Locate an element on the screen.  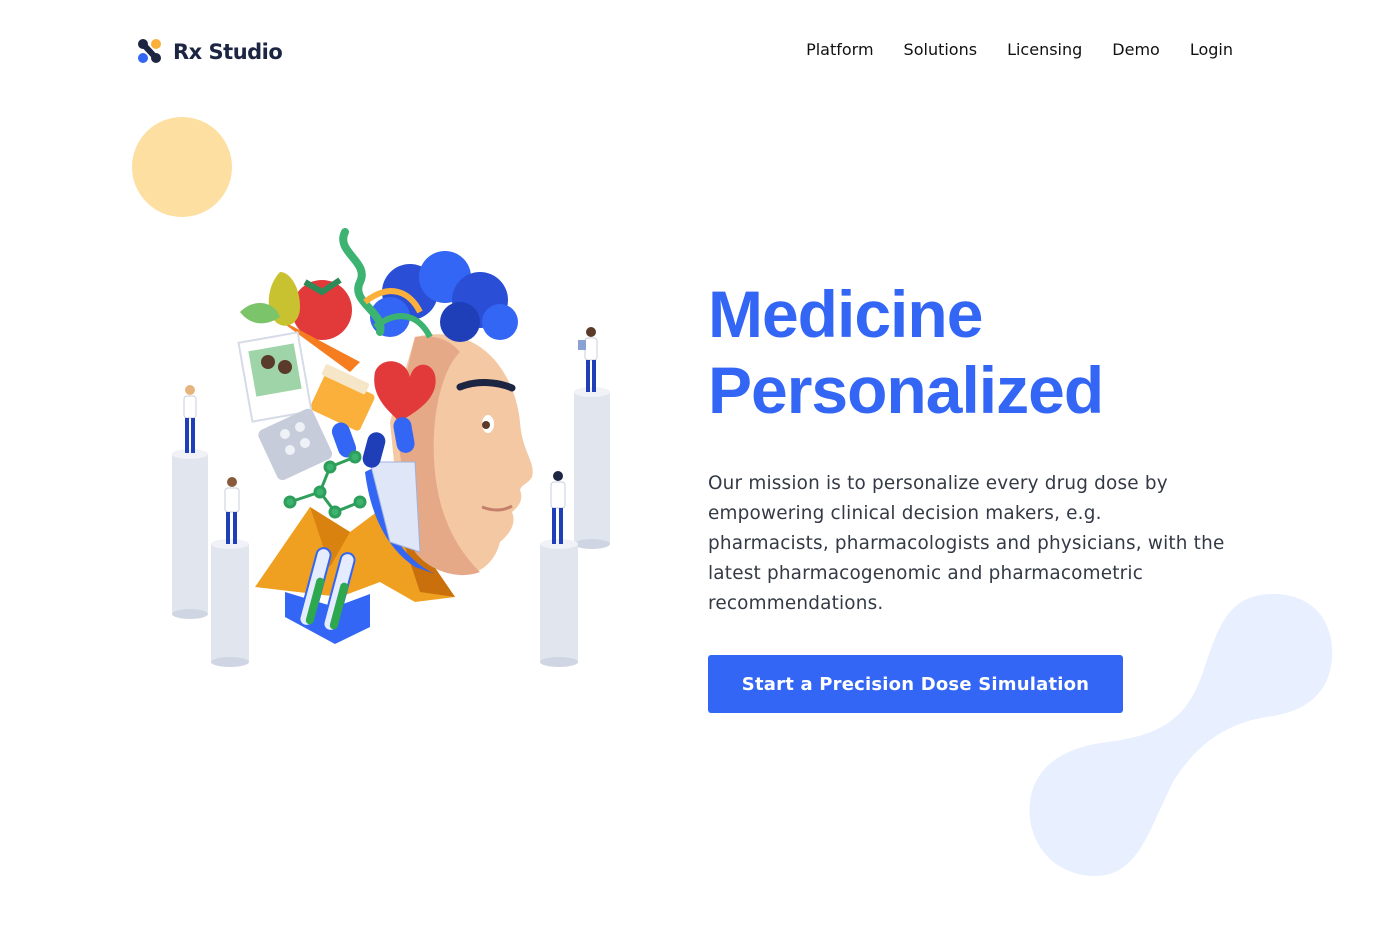
personalized-medicine-head-illustration is located at coordinates (391, 447).